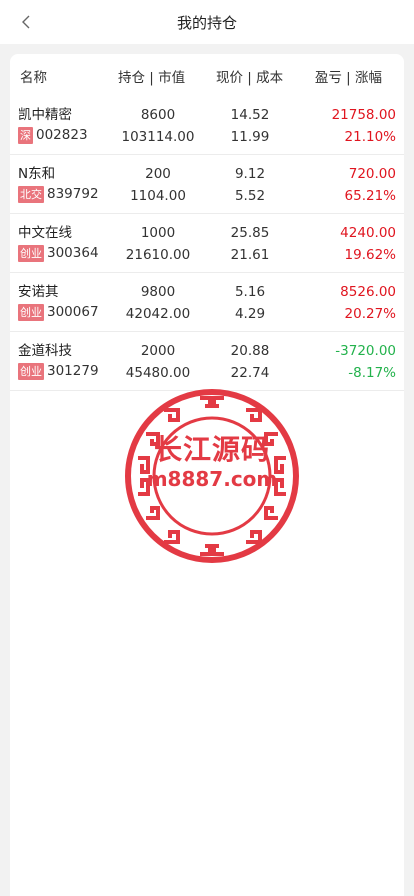 This screenshot has height=896, width=414. What do you see at coordinates (250, 351) in the screenshot?
I see `current-price: 20.88` at bounding box center [250, 351].